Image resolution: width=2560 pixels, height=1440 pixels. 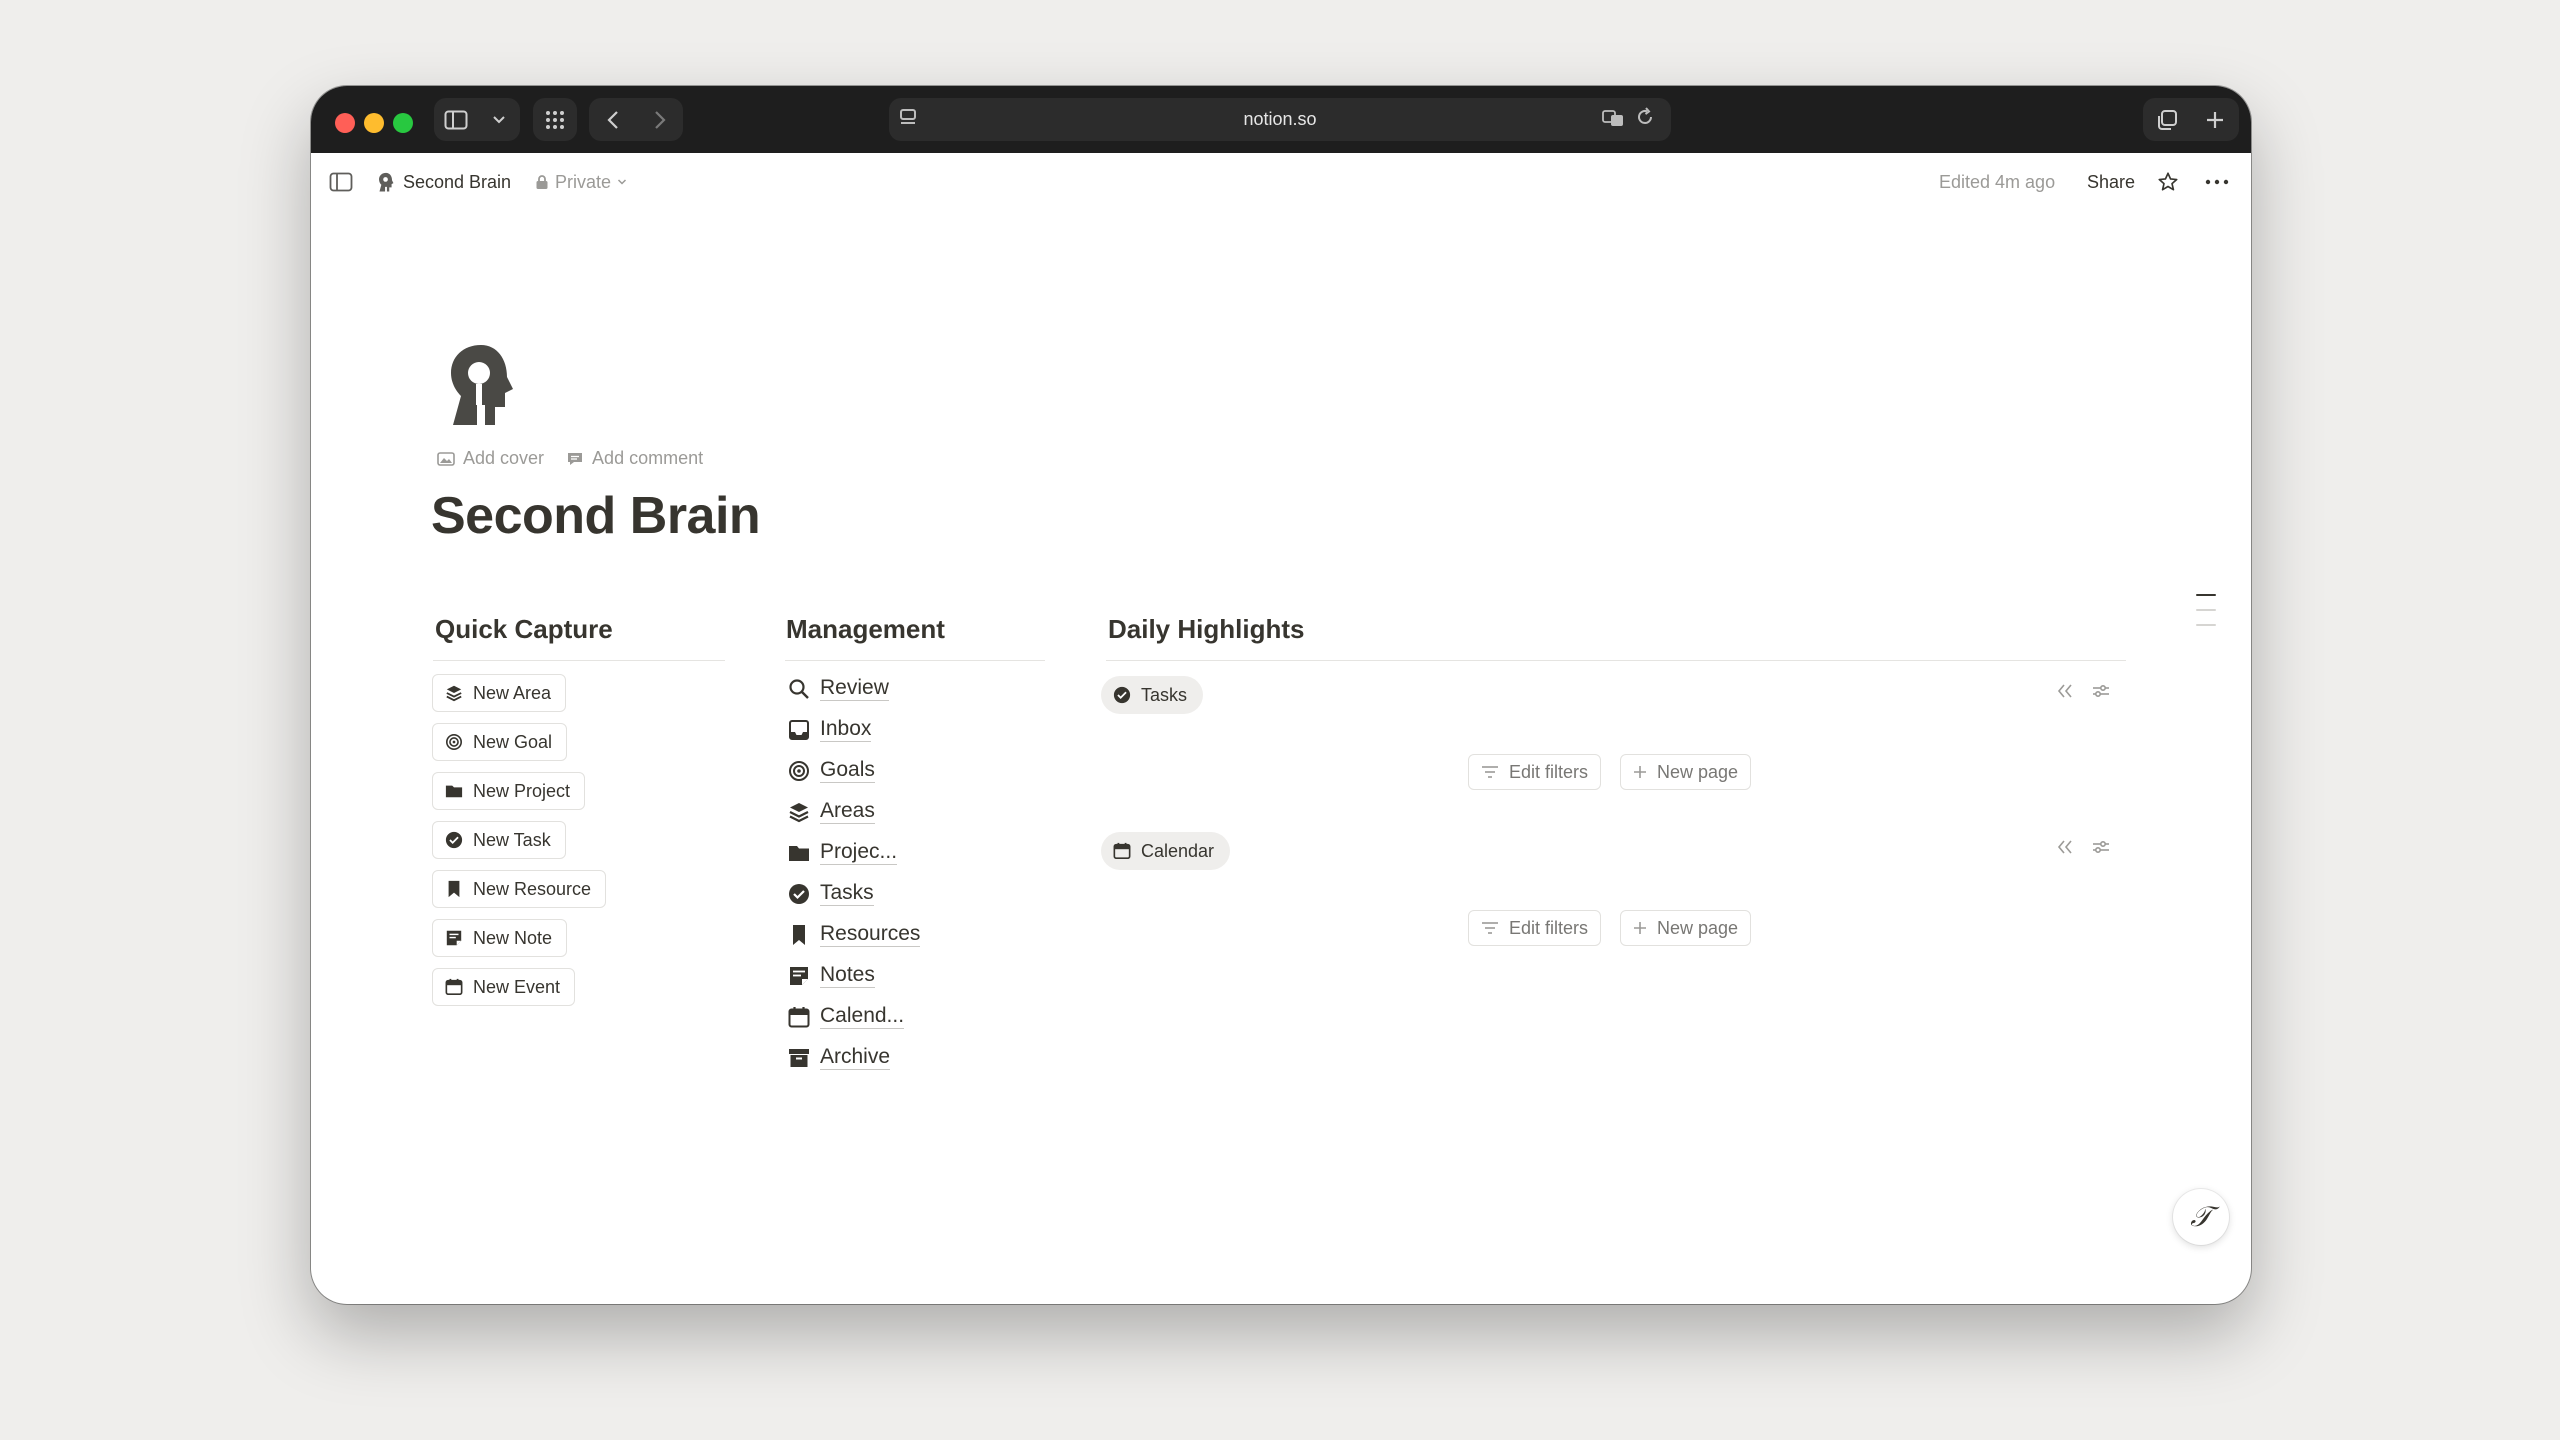 What do you see at coordinates (519, 889) in the screenshot?
I see `new-resource-button: New Resource` at bounding box center [519, 889].